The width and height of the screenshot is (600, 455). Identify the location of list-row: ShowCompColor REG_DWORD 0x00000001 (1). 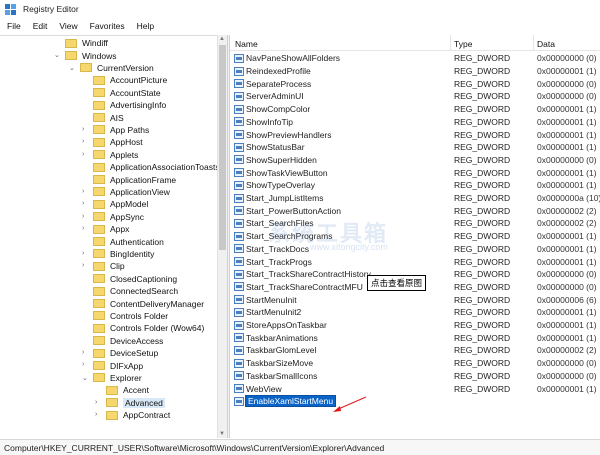
(415, 109).